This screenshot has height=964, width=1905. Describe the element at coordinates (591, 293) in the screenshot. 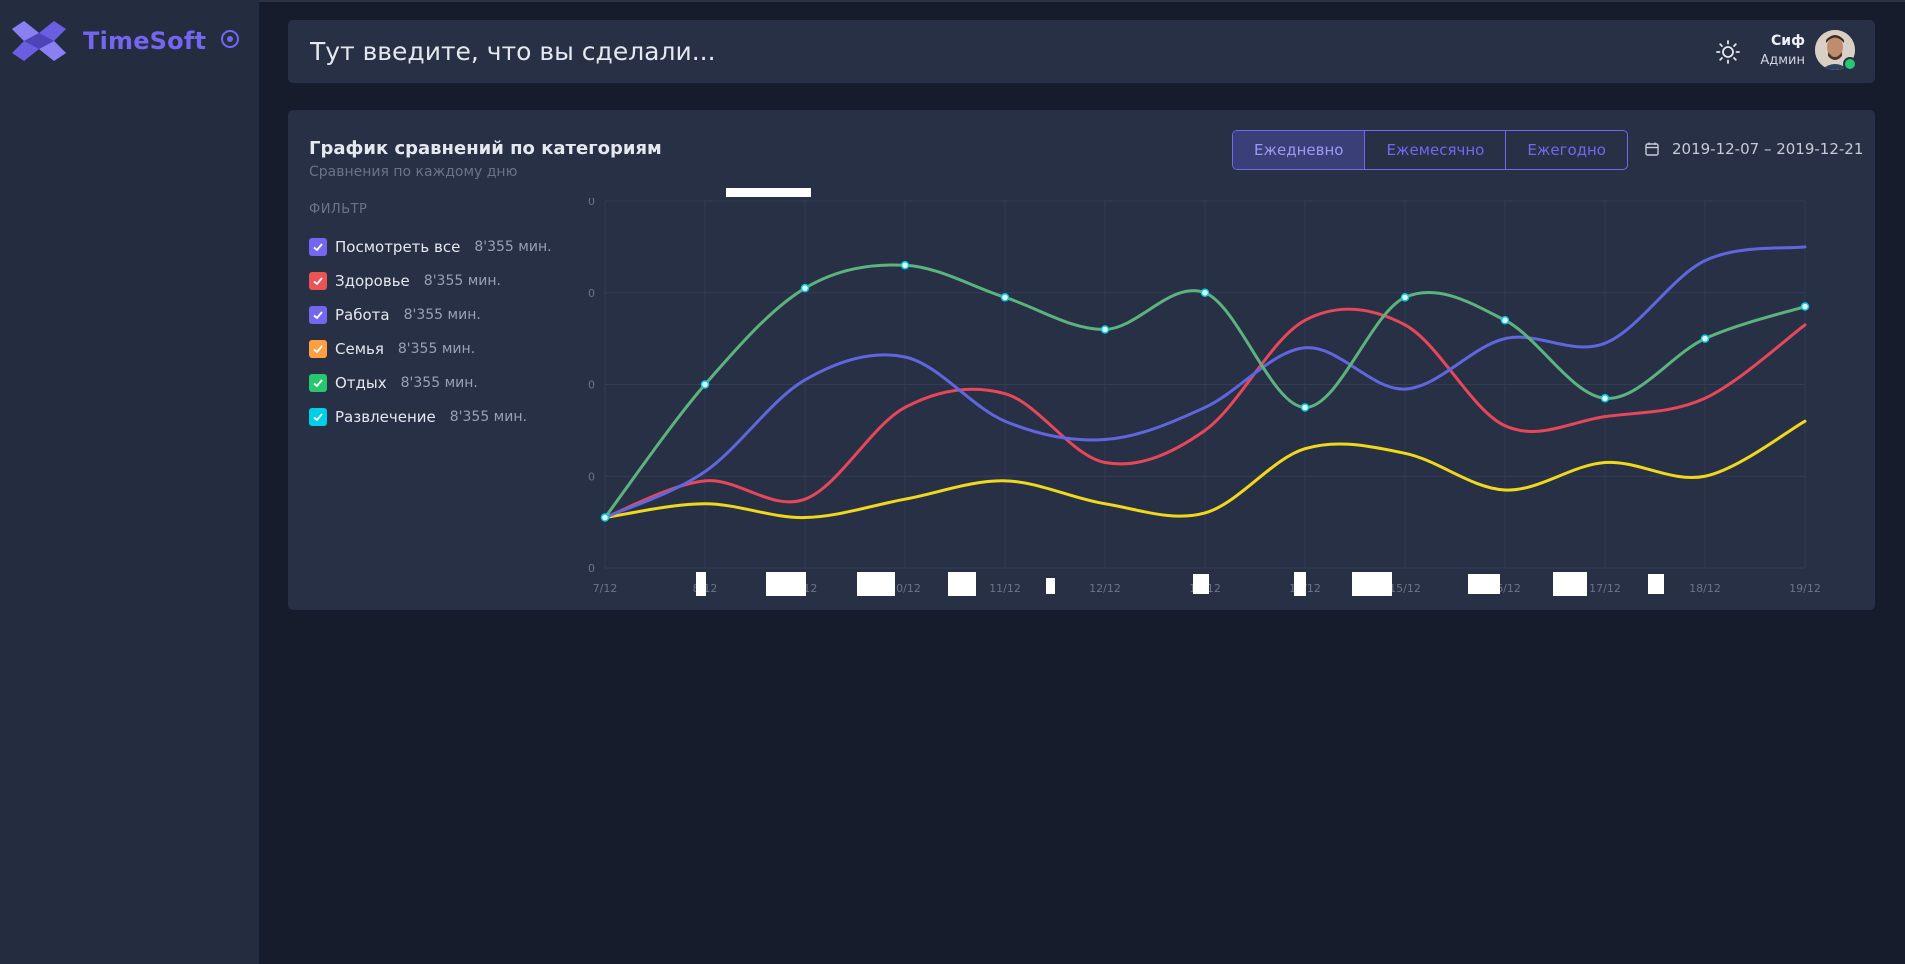

I see `y-tick-label: 30` at that location.